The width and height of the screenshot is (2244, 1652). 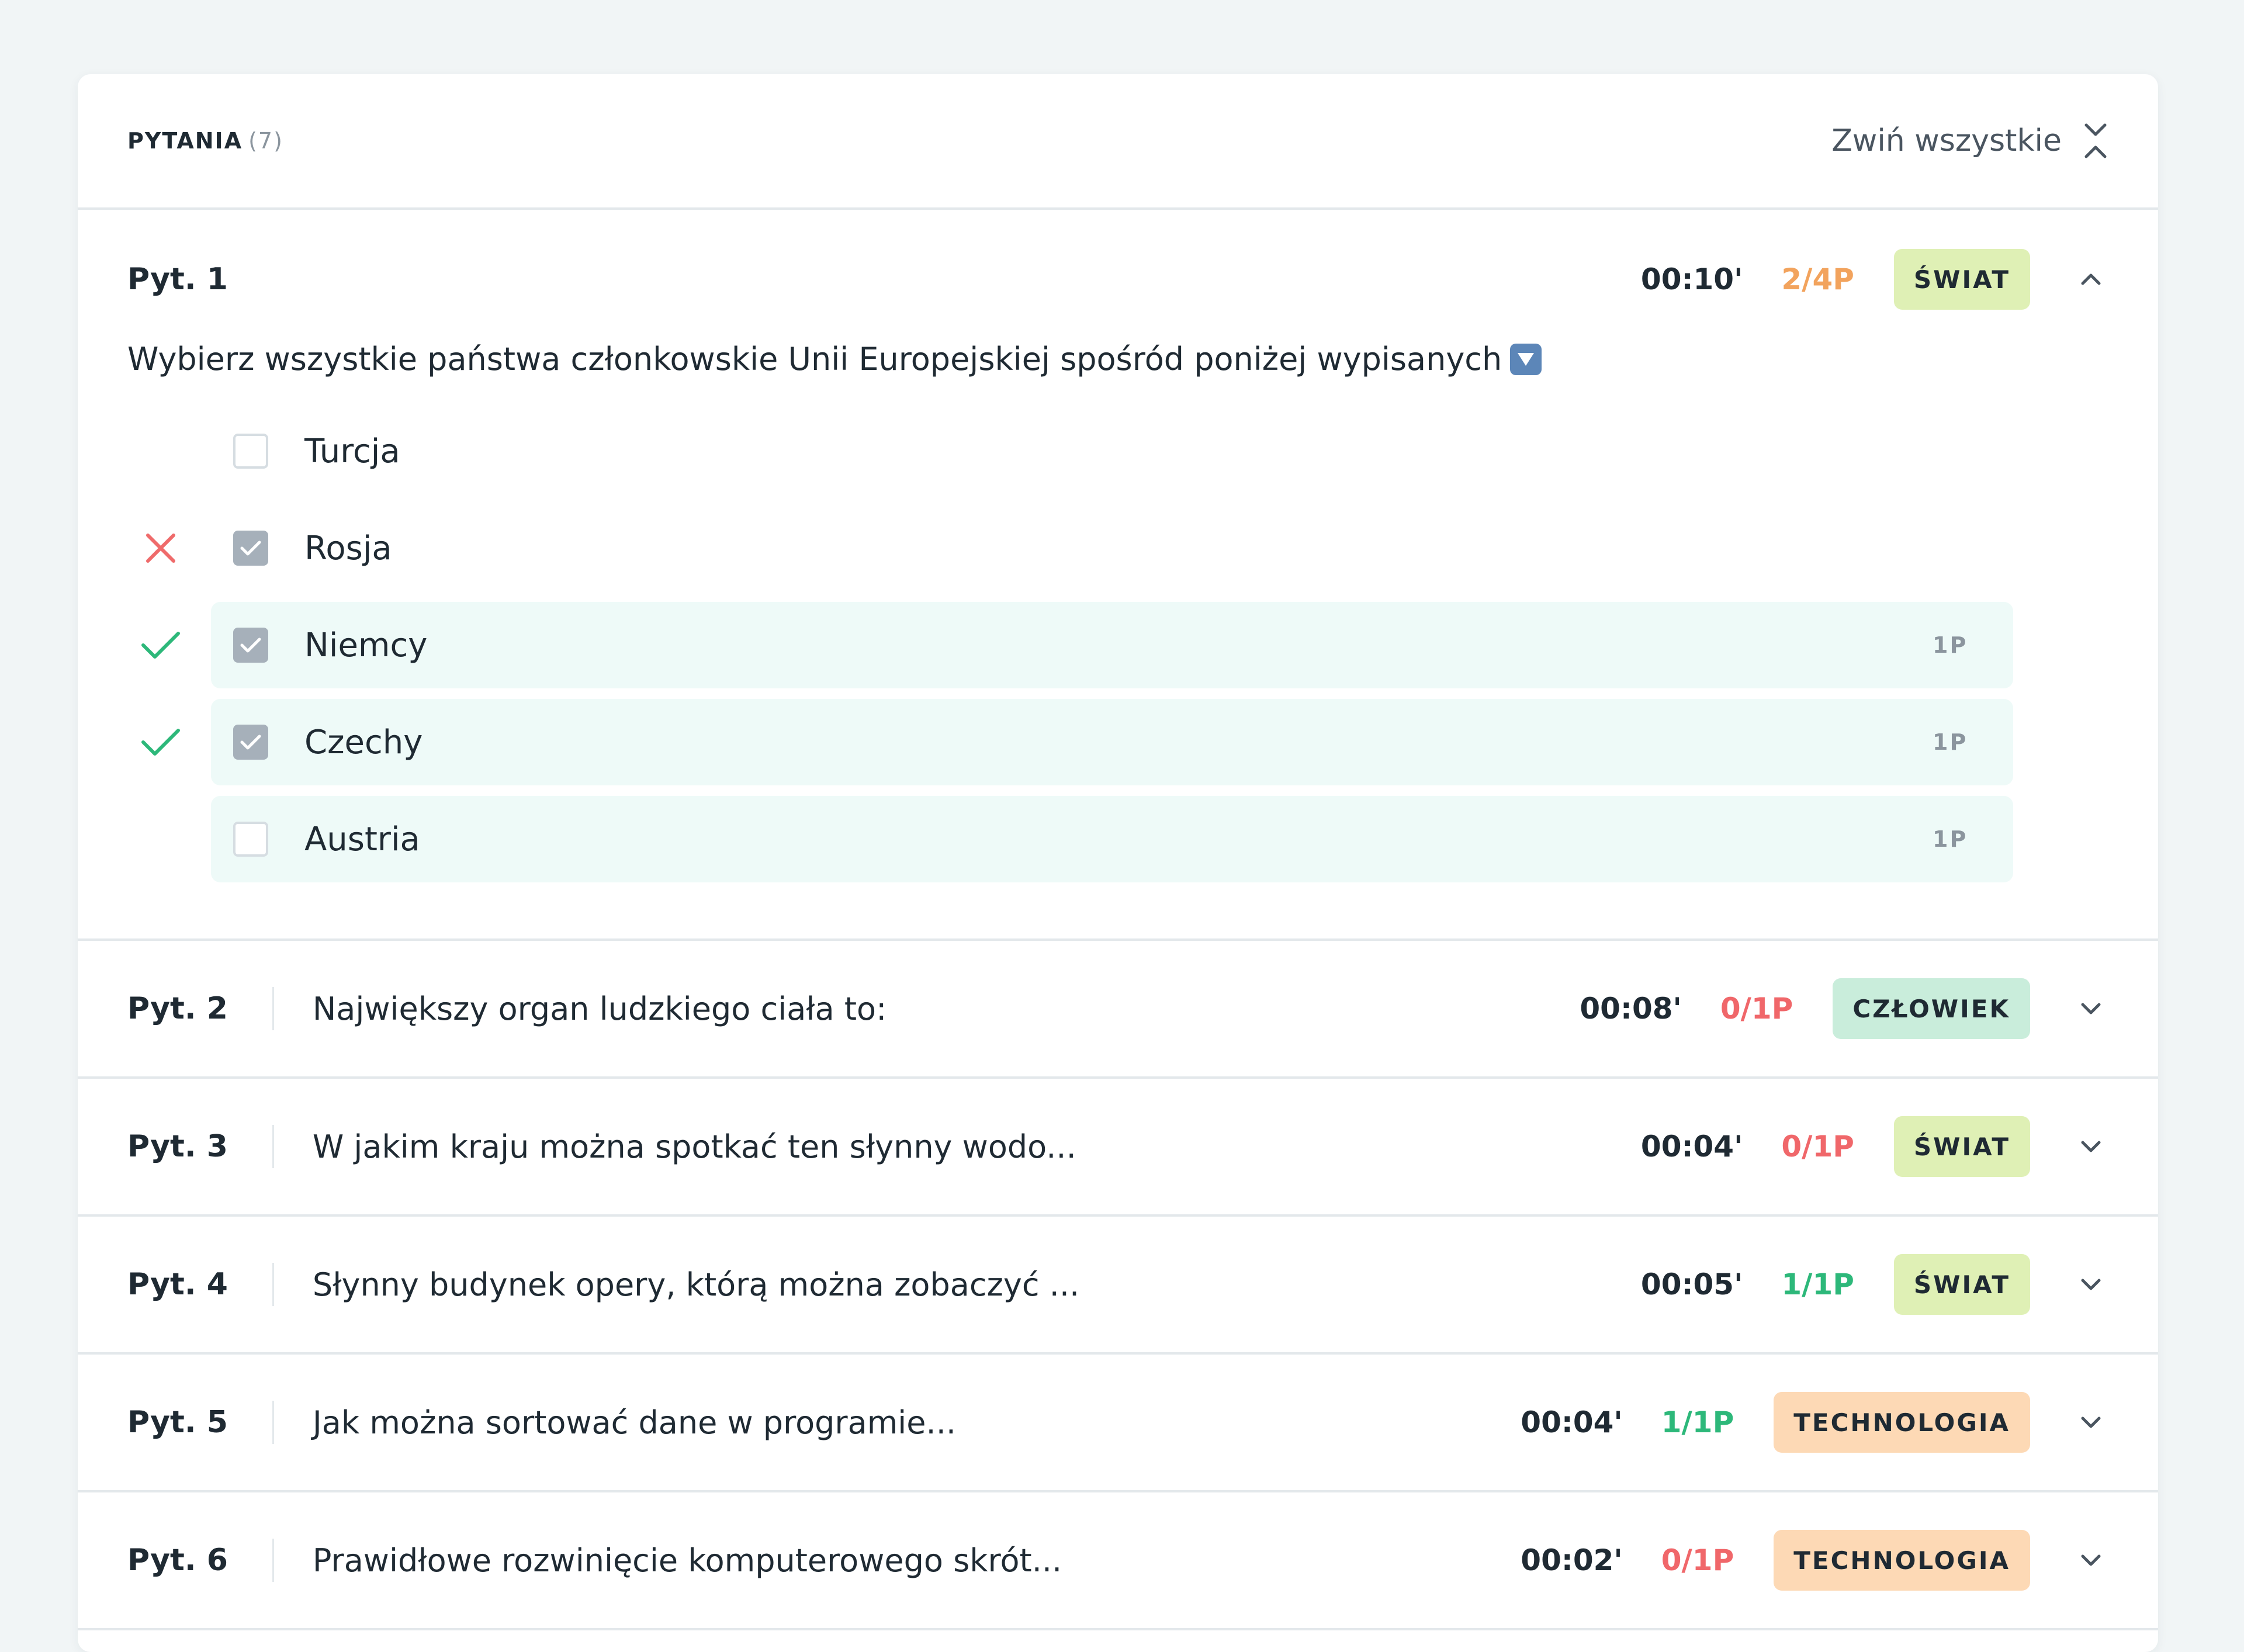 What do you see at coordinates (177, 1284) in the screenshot?
I see `question-number: Pyt. 4` at bounding box center [177, 1284].